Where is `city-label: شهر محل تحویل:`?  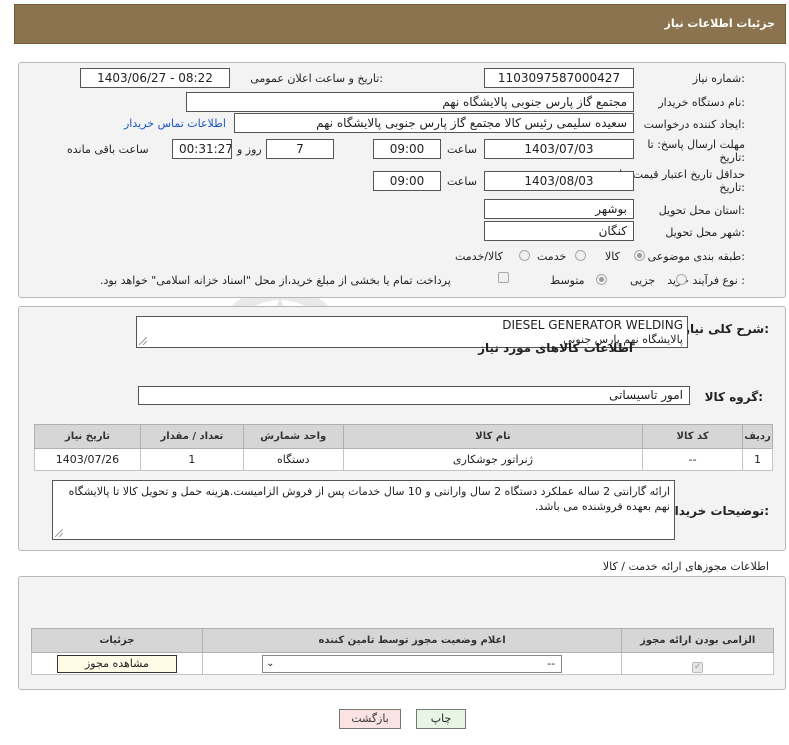 city-label: شهر محل تحویل: is located at coordinates (705, 232).